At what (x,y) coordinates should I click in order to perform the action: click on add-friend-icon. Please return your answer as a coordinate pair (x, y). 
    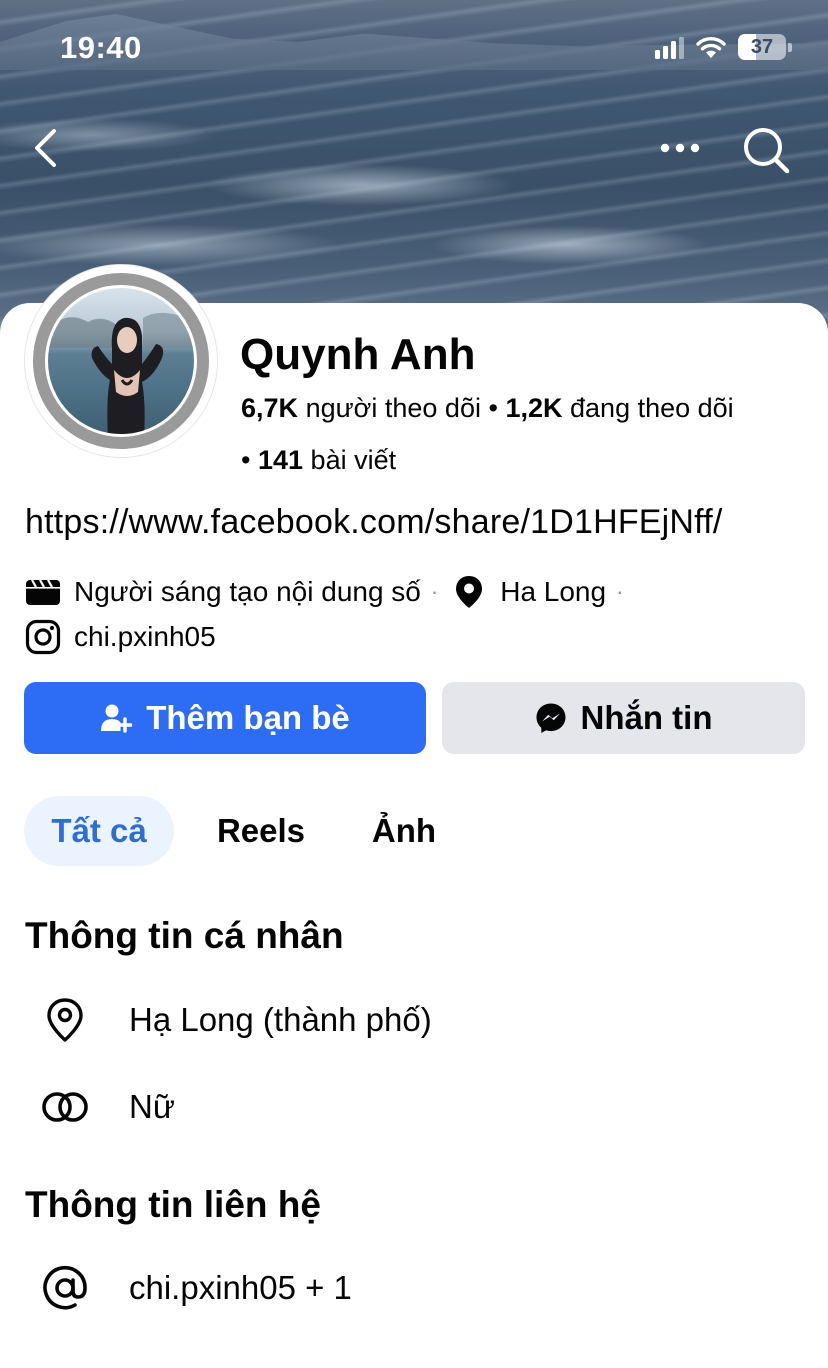
    Looking at the image, I should click on (117, 718).